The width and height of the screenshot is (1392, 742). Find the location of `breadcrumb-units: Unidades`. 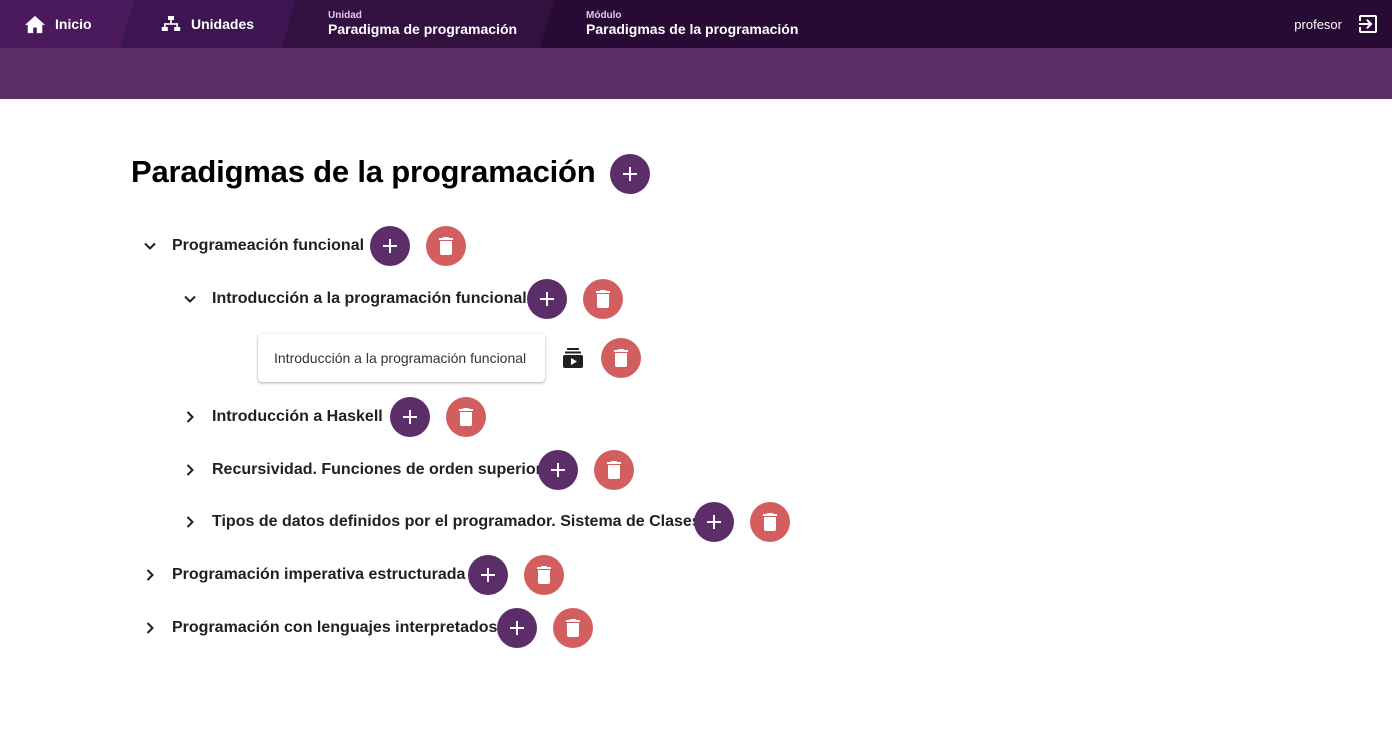

breadcrumb-units: Unidades is located at coordinates (209, 24).